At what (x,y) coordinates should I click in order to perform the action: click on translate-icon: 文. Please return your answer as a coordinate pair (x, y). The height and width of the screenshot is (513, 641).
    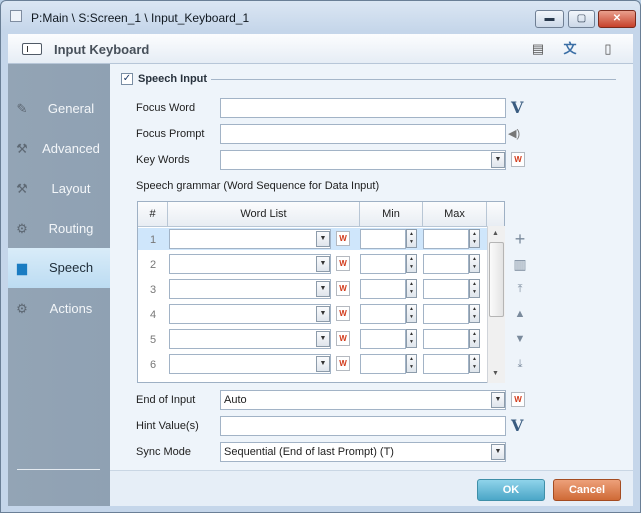
    Looking at the image, I should click on (570, 49).